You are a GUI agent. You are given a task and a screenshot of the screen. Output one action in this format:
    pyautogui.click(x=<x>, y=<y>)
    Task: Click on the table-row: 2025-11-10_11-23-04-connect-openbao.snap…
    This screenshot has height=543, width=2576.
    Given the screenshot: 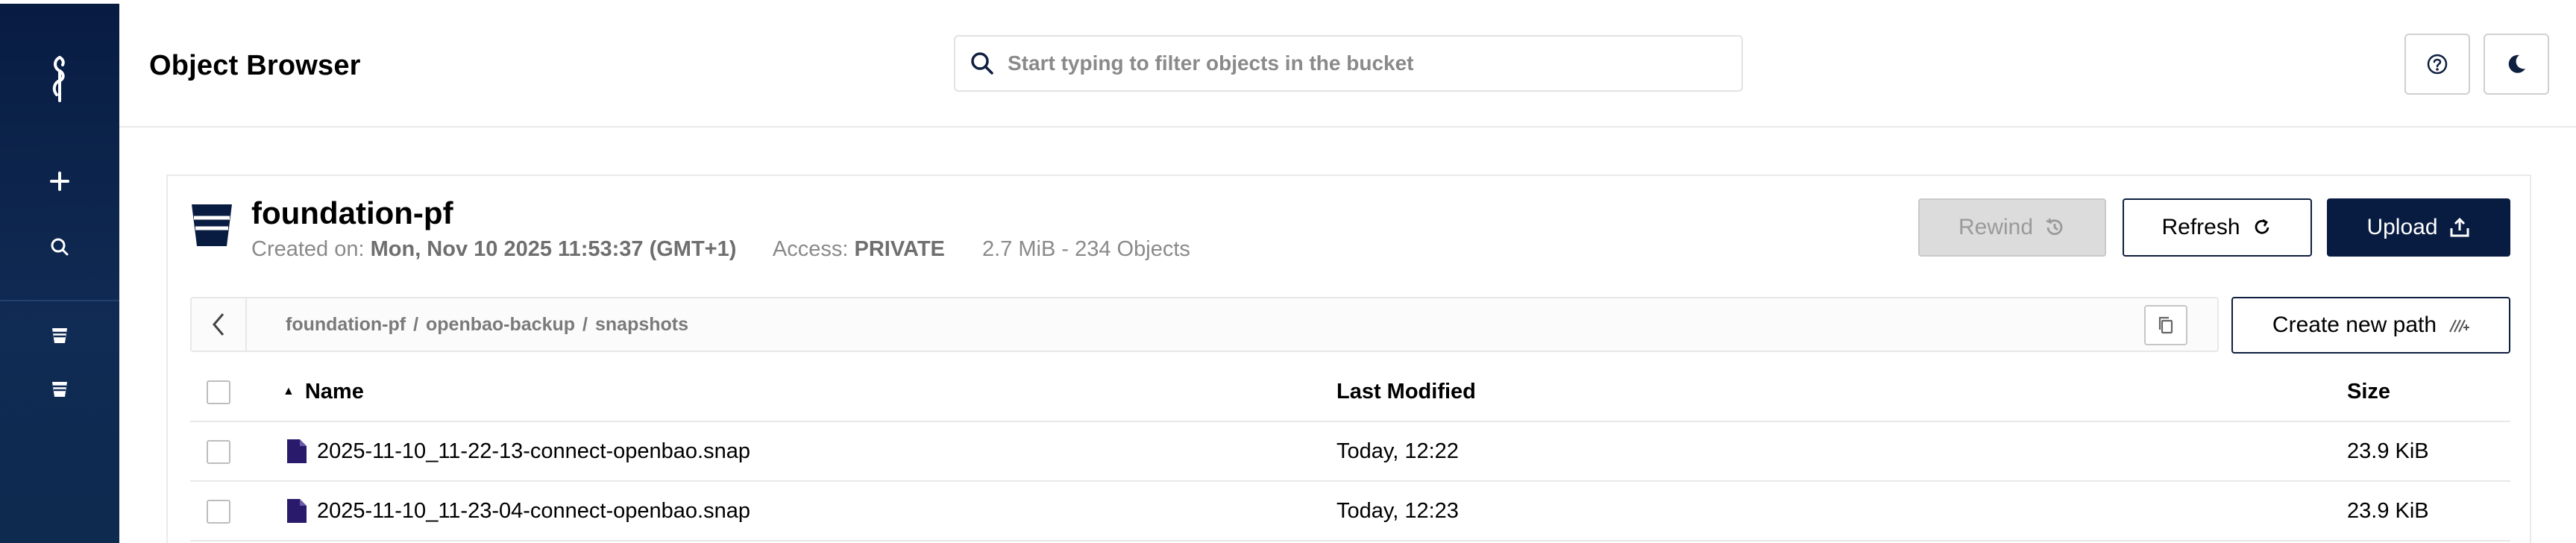 What is the action you would take?
    pyautogui.click(x=1350, y=512)
    